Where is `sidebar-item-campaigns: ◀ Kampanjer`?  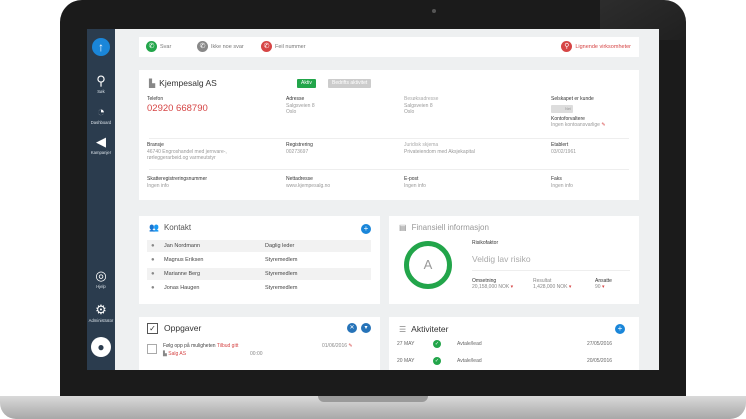
sidebar-item-campaigns: ◀ Kampanjer is located at coordinates (101, 145).